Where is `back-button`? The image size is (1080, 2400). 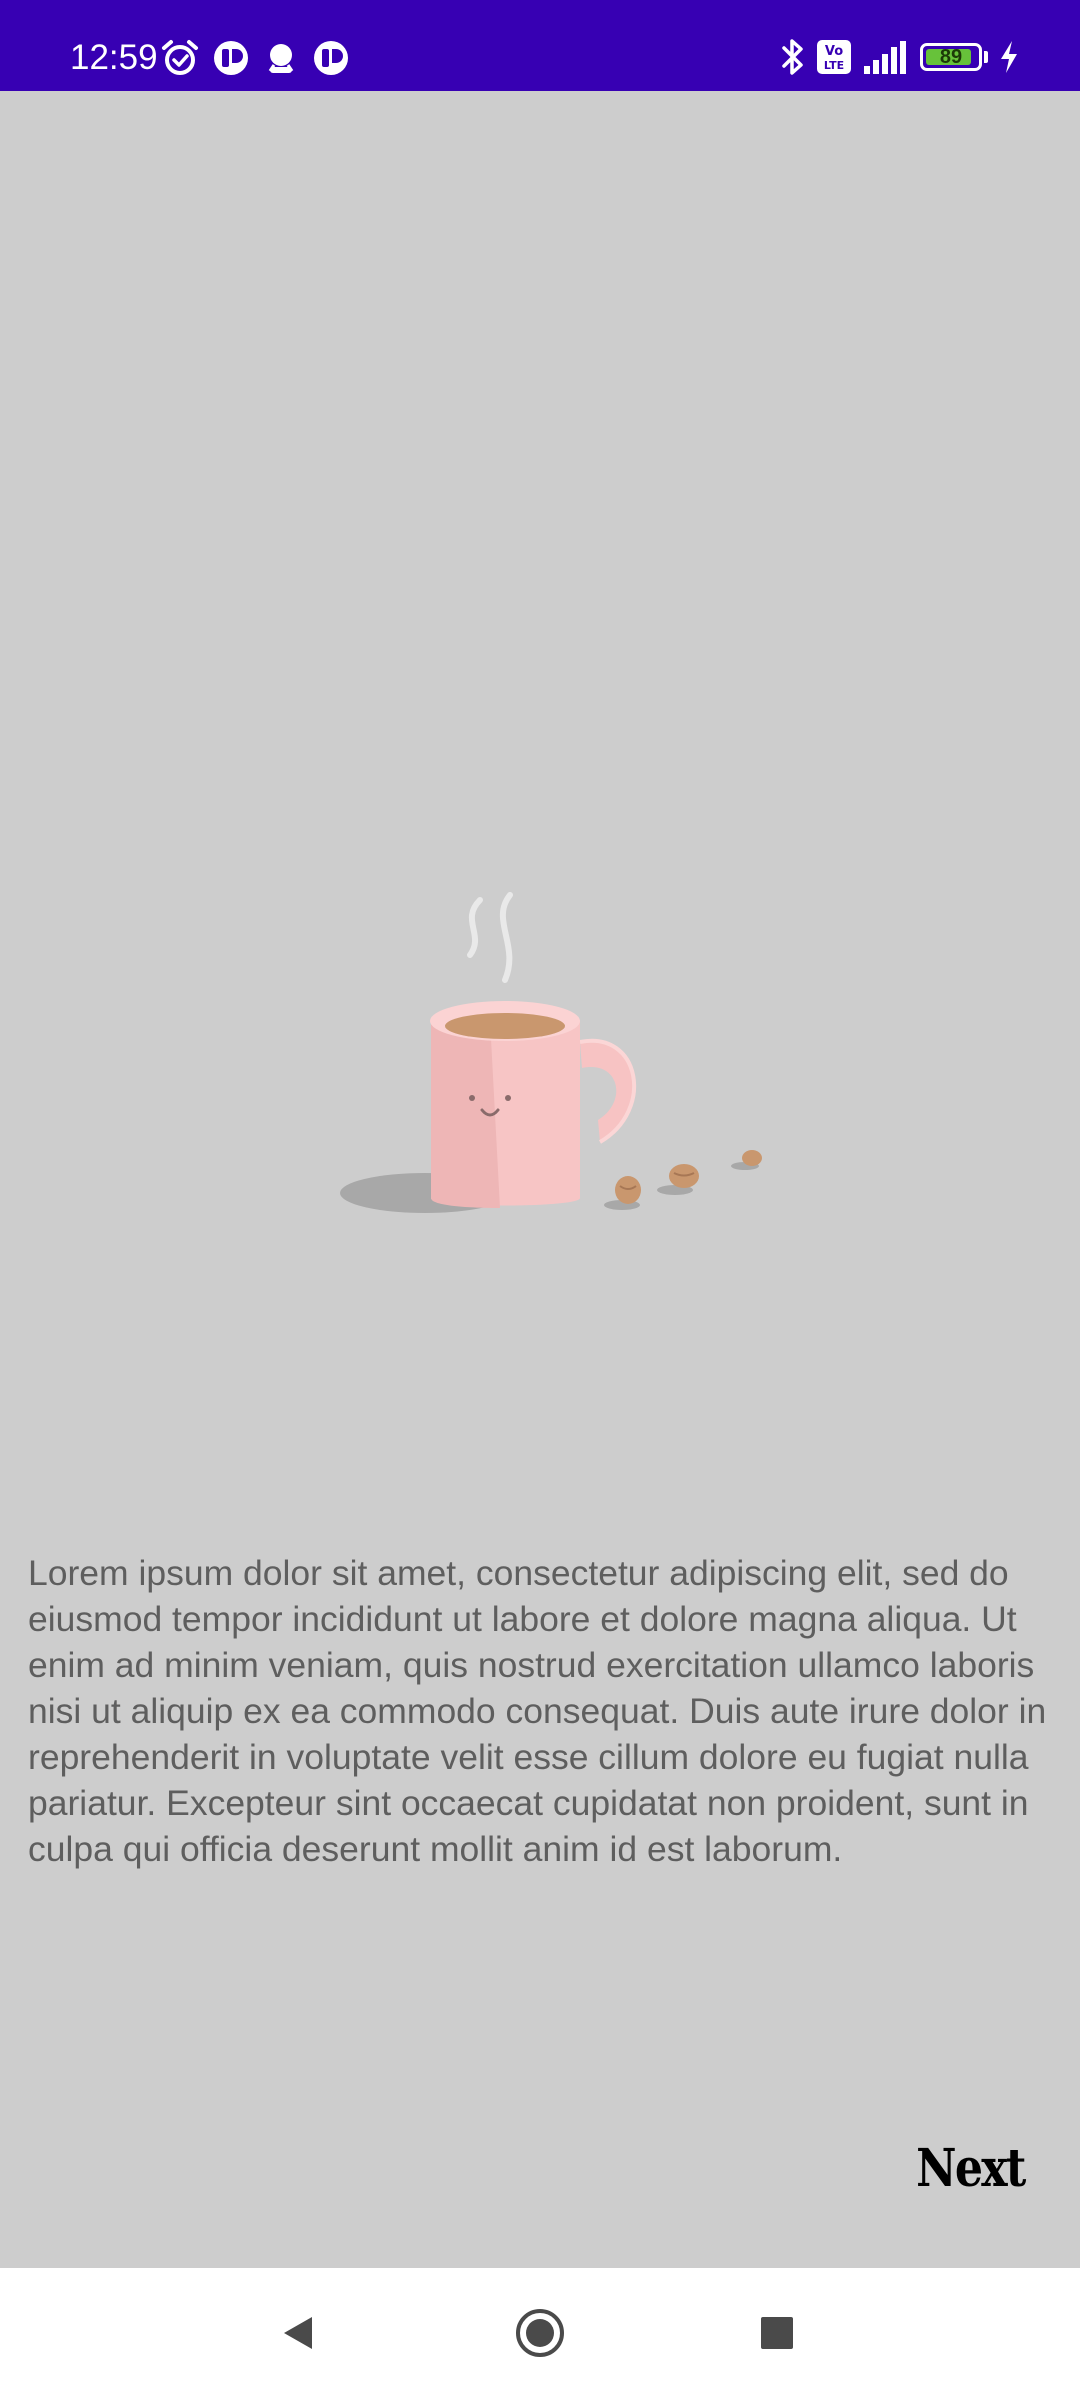 back-button is located at coordinates (298, 2333).